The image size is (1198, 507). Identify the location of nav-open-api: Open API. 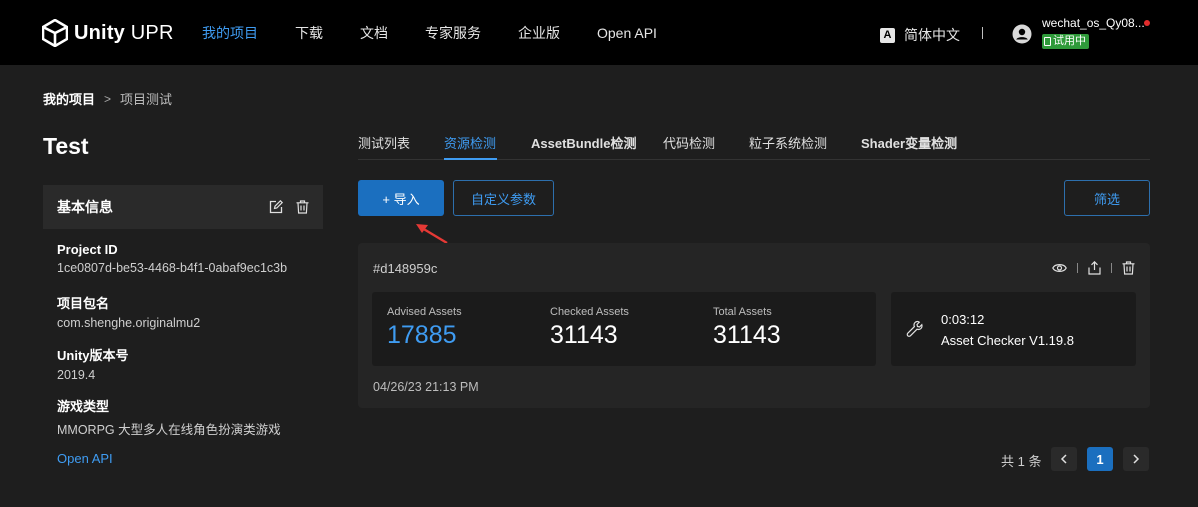
(627, 33).